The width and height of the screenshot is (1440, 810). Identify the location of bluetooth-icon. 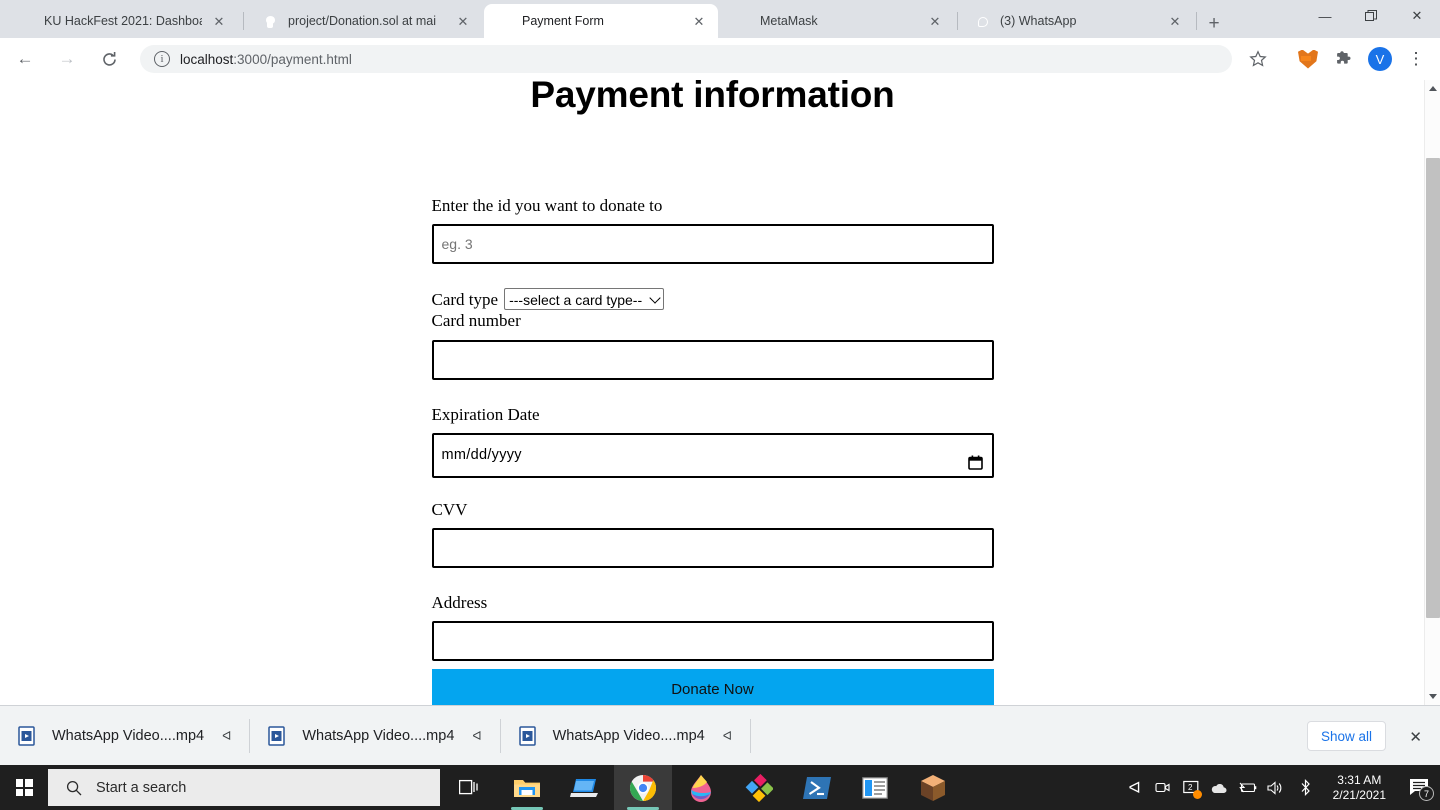
(1306, 787).